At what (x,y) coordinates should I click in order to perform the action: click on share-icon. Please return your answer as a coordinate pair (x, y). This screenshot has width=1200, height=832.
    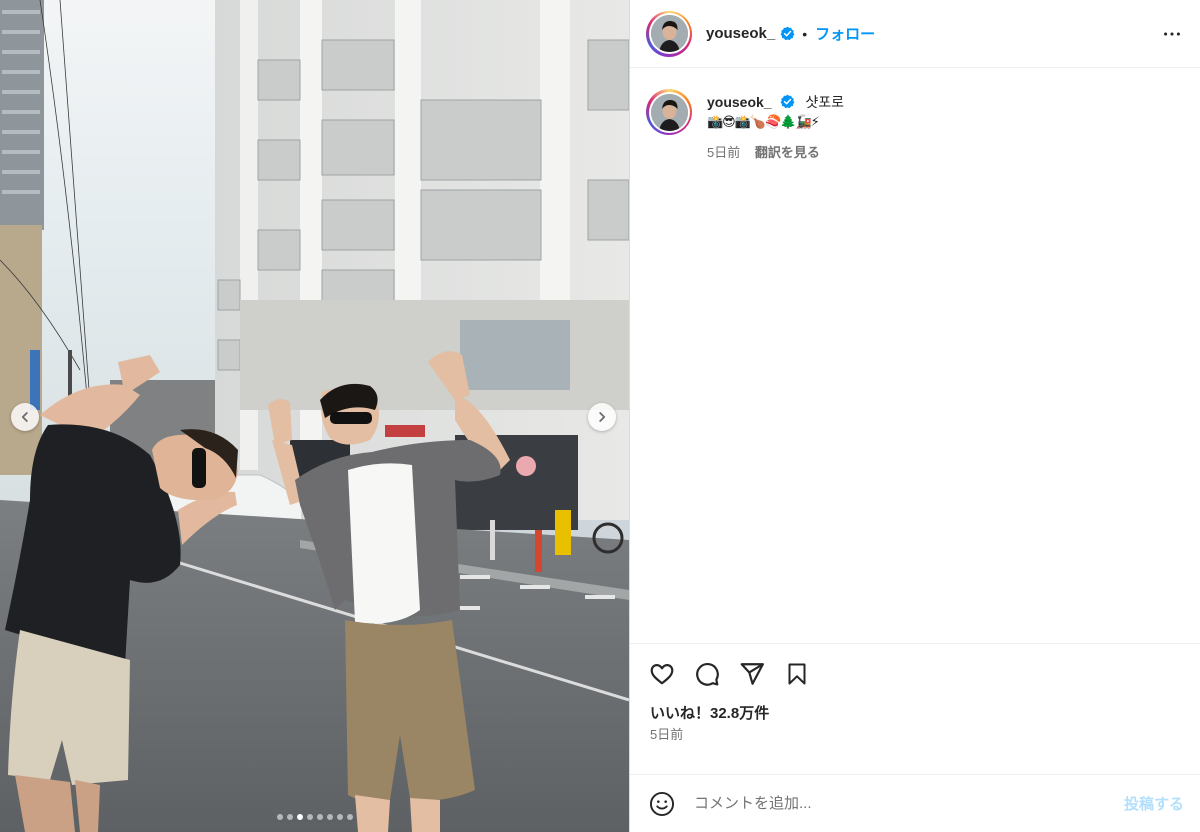
    Looking at the image, I should click on (752, 673).